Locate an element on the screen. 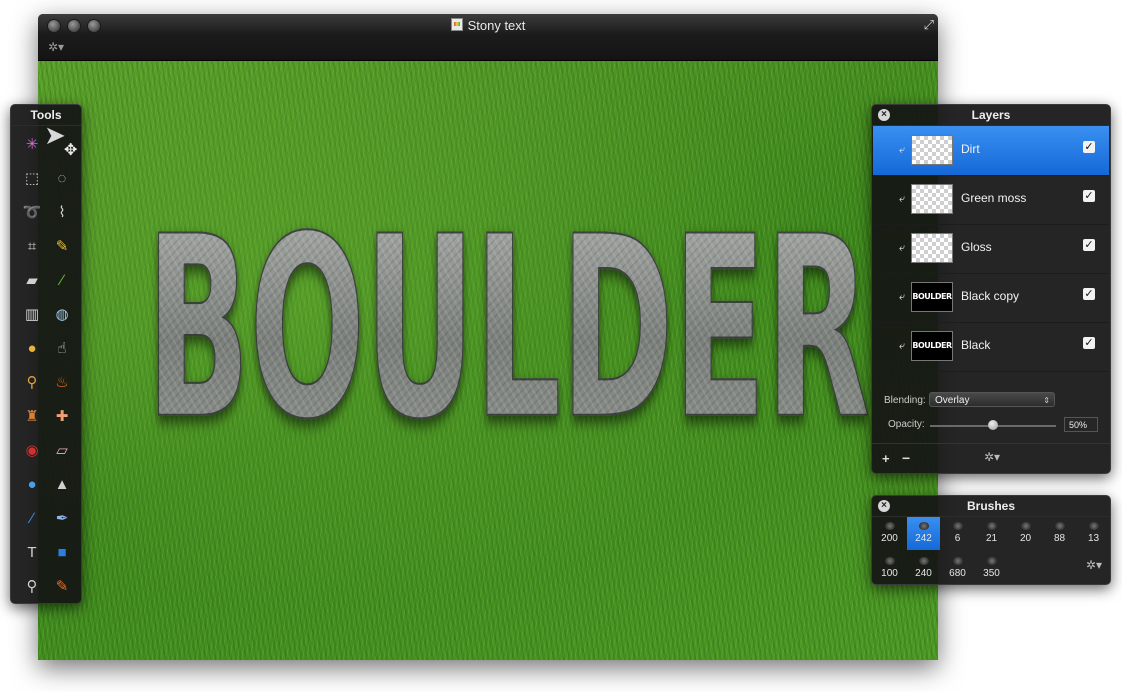 The image size is (1122, 692). crop-icon: ⌗ is located at coordinates (32, 246).